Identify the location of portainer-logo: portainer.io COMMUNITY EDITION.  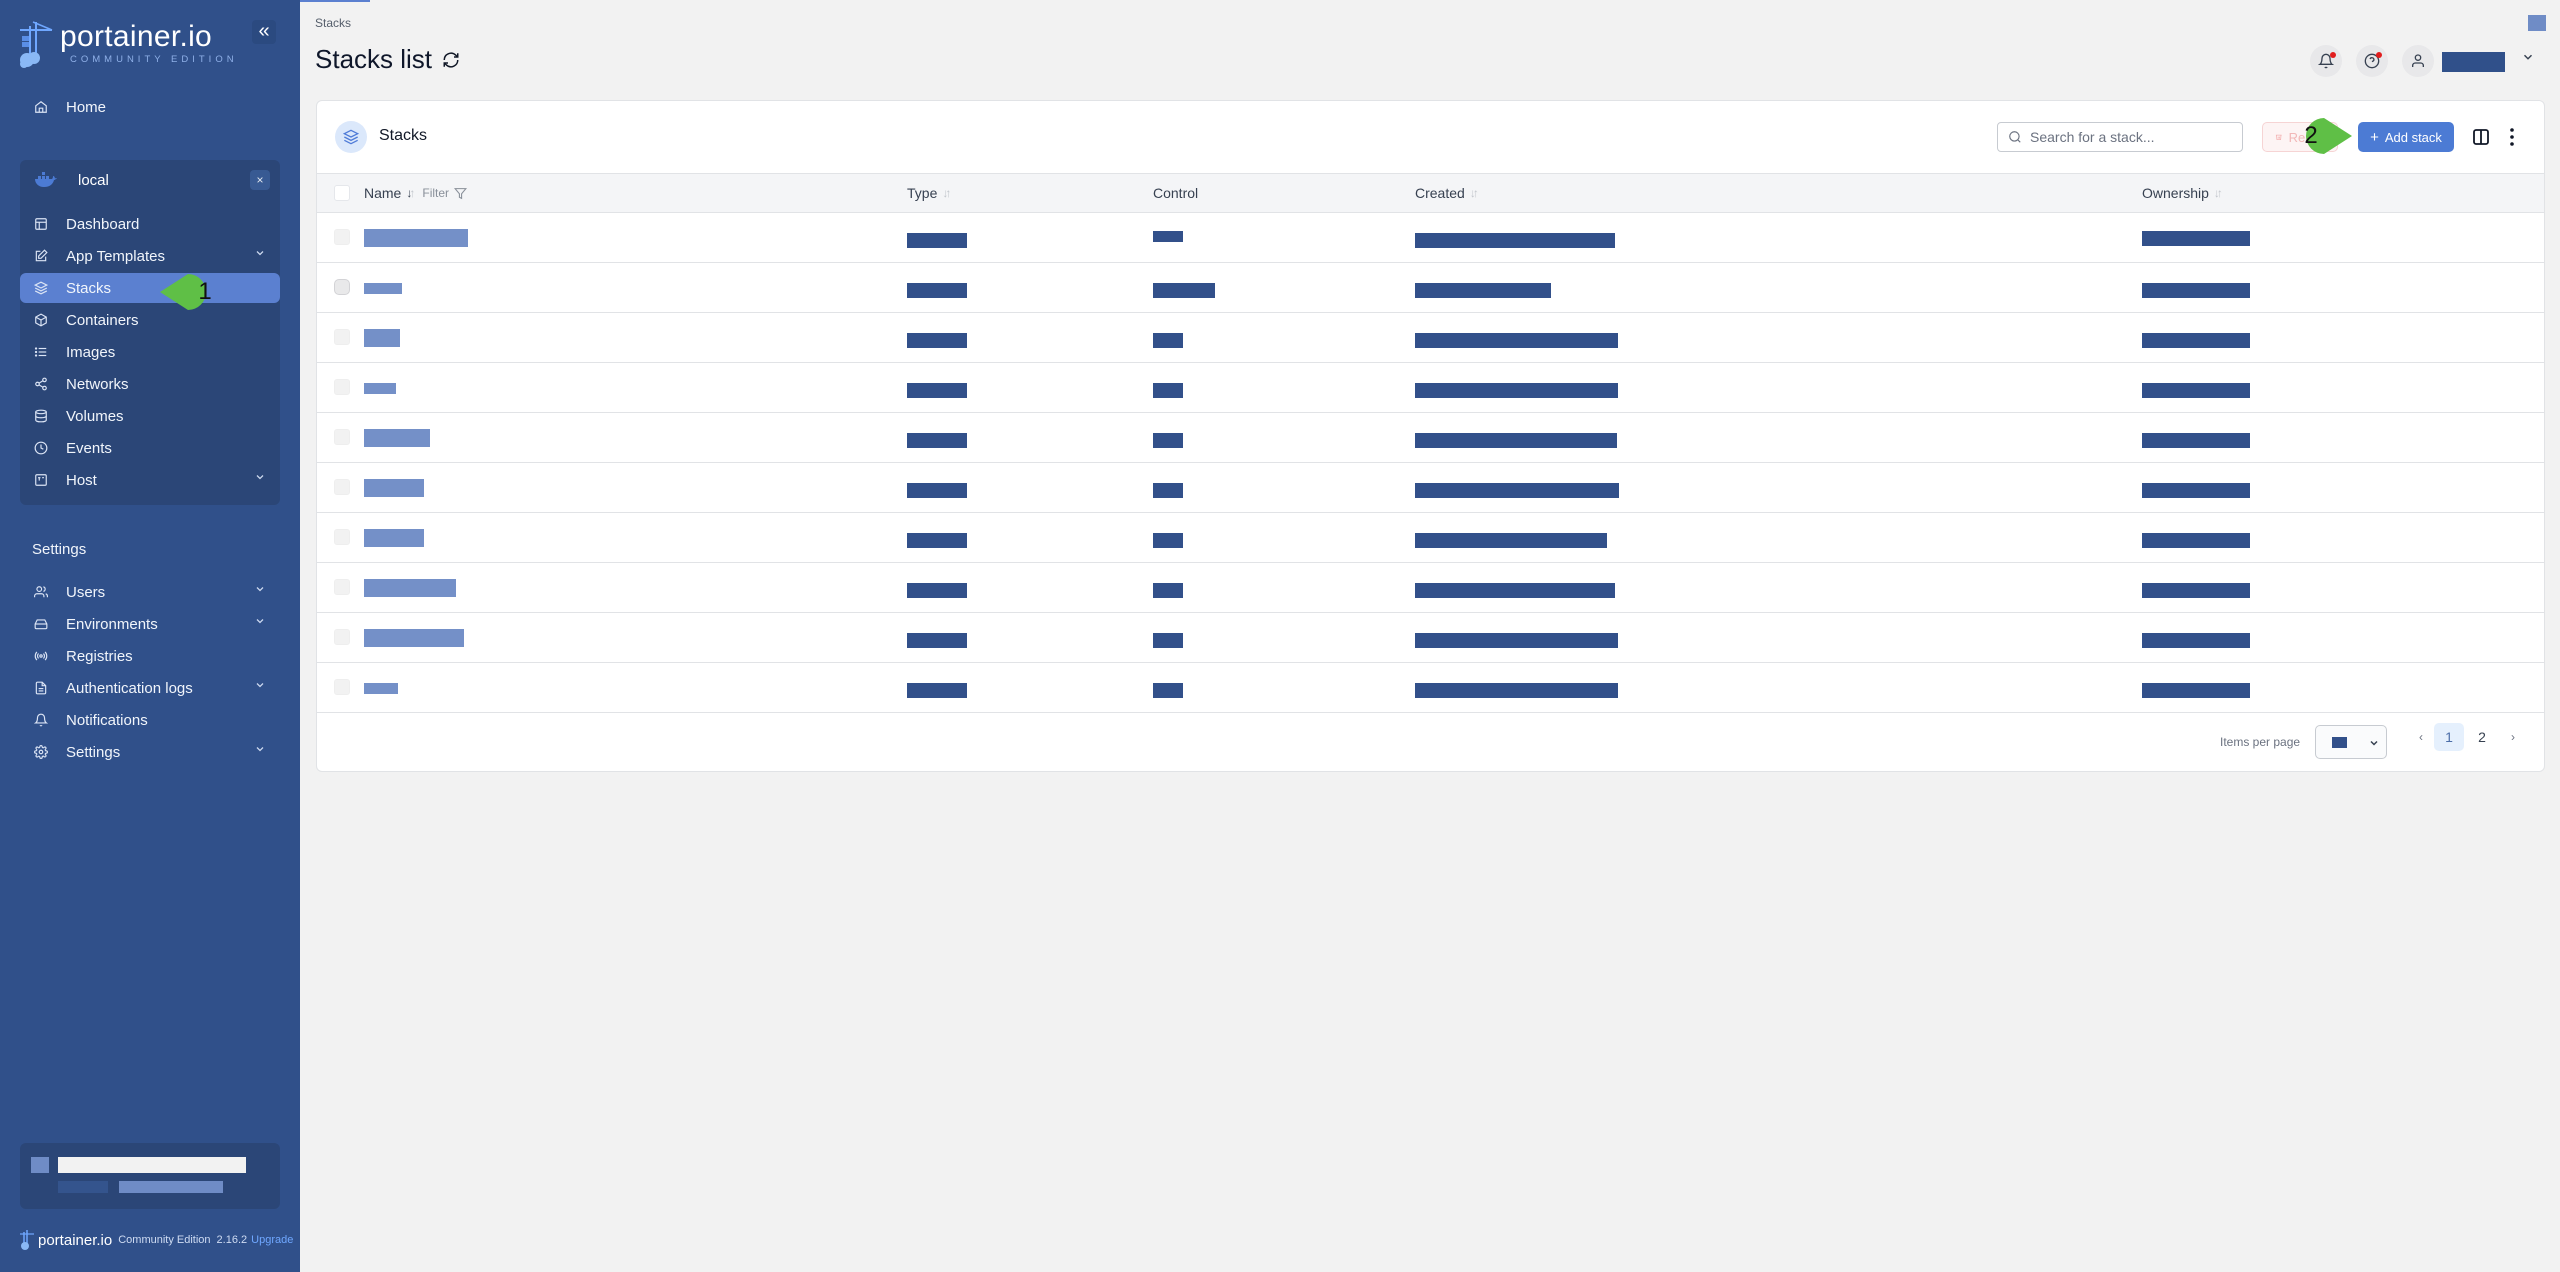
(128, 44).